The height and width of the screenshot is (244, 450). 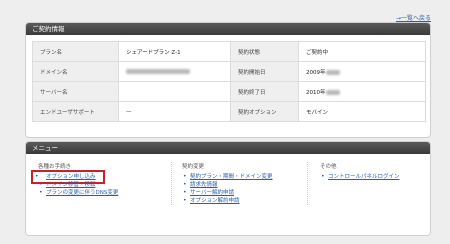 I want to click on server-name-label: サーバー名, so click(x=75, y=91).